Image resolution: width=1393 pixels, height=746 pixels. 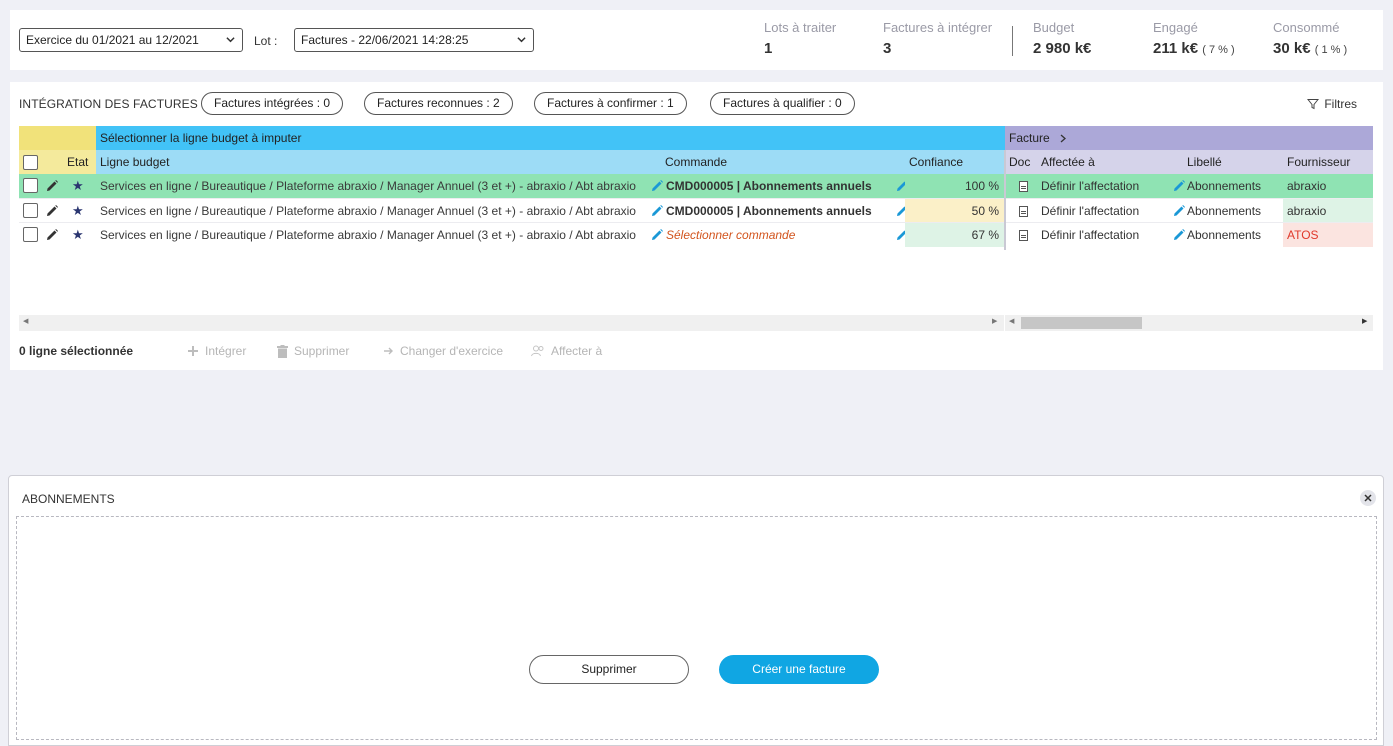 I want to click on filters-label: Filtres, so click(x=1340, y=104).